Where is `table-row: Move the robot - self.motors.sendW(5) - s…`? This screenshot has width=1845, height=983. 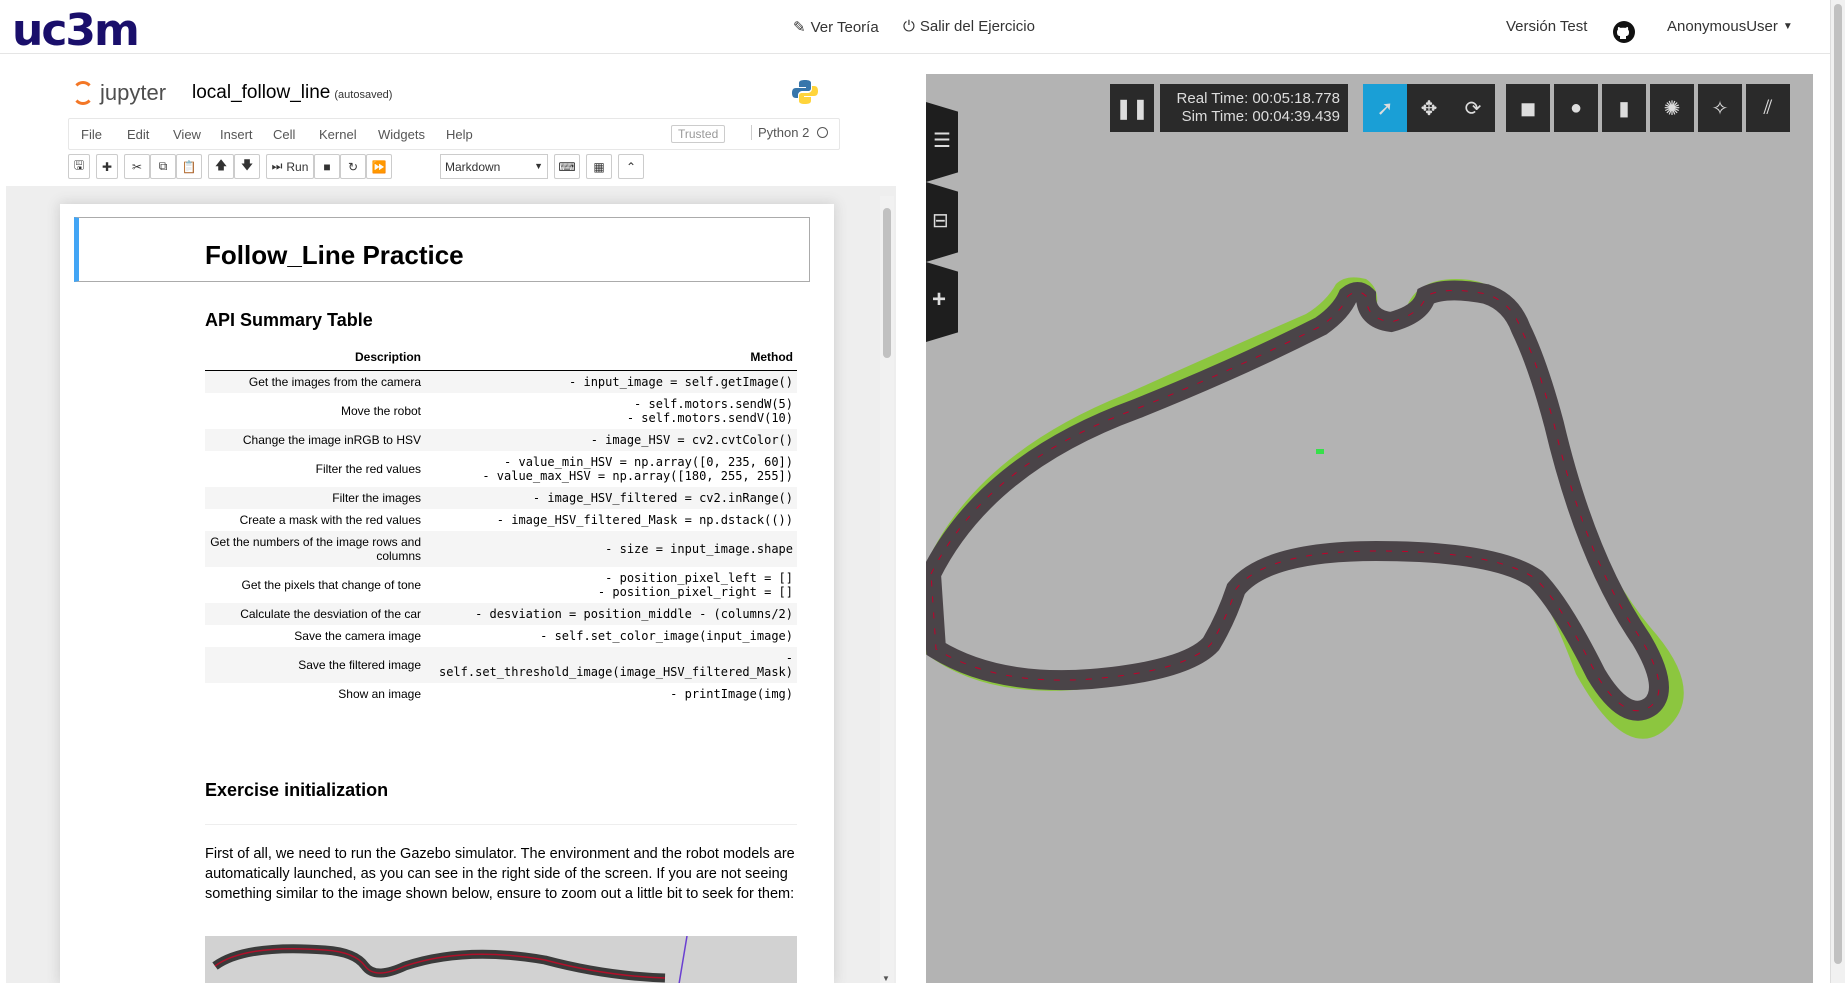 table-row: Move the robot - self.motors.sendW(5) - s… is located at coordinates (501, 411).